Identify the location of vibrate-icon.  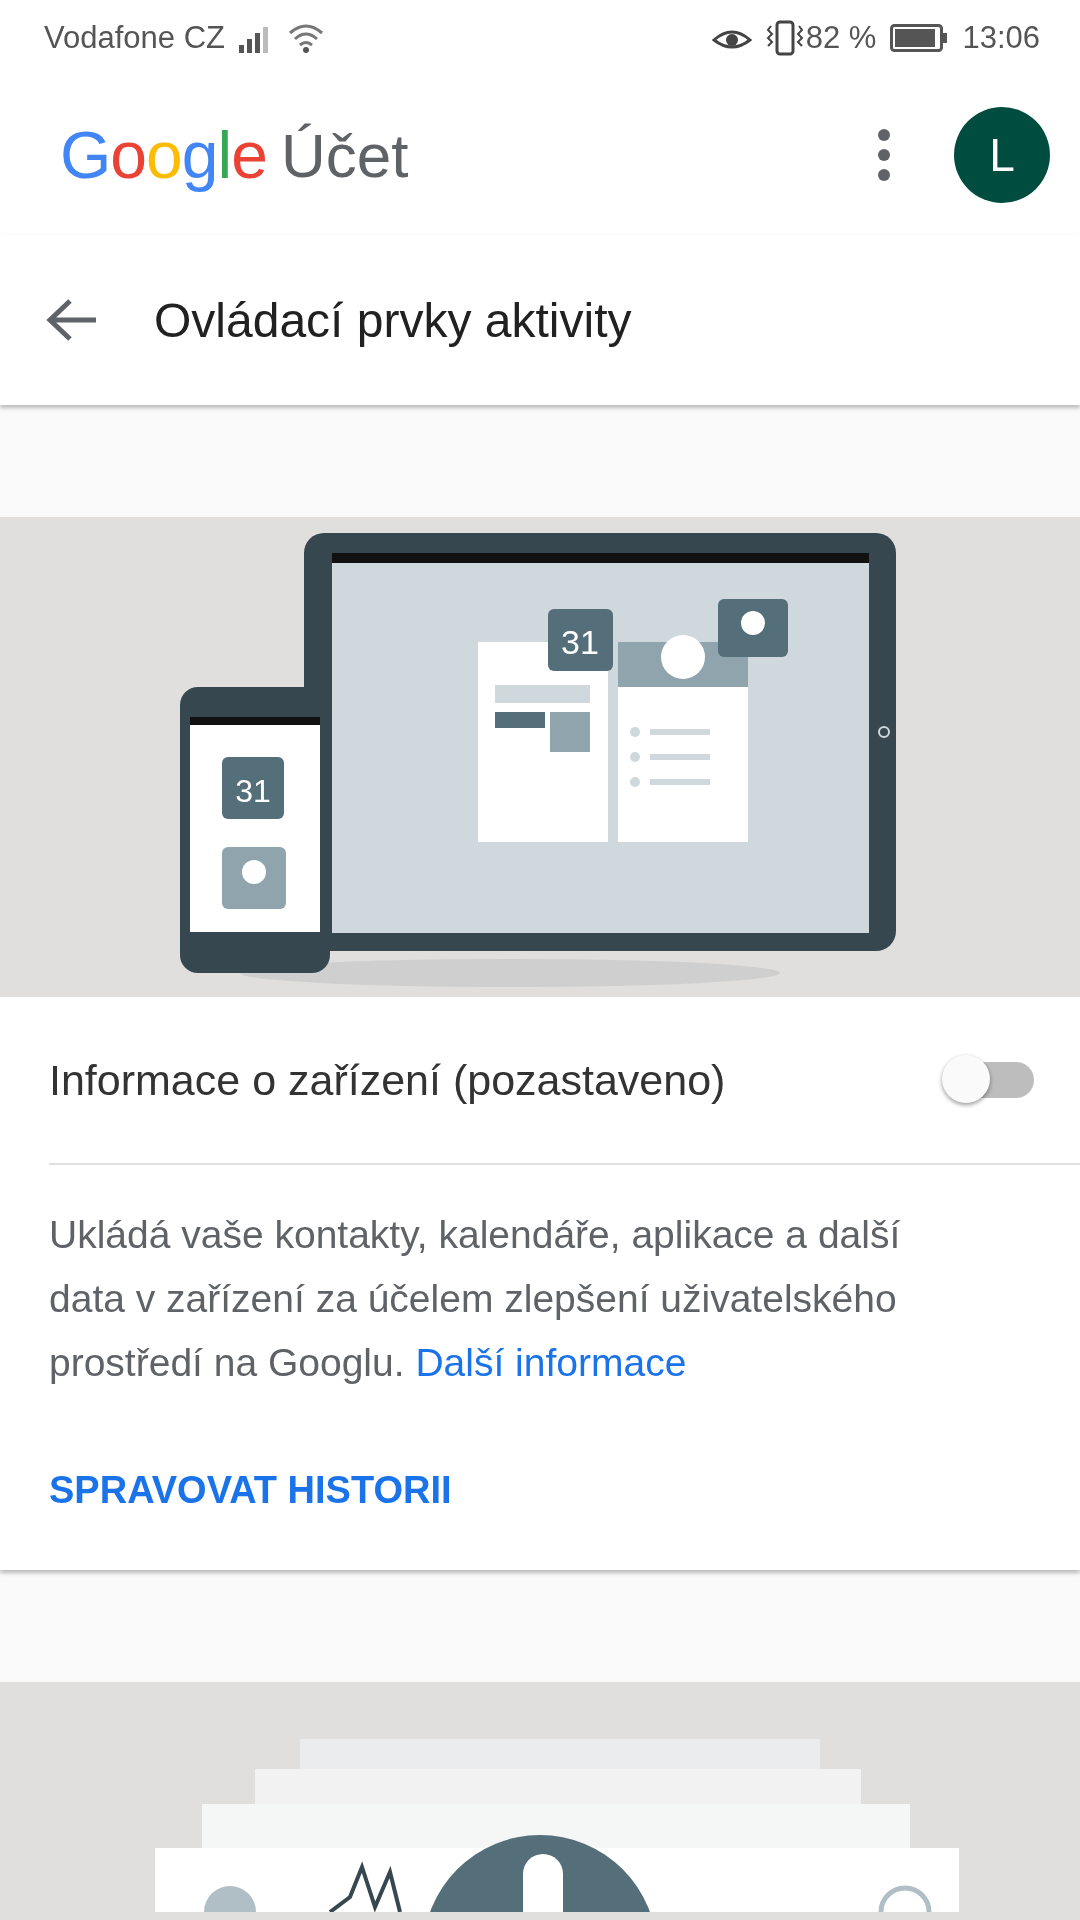
(784, 37).